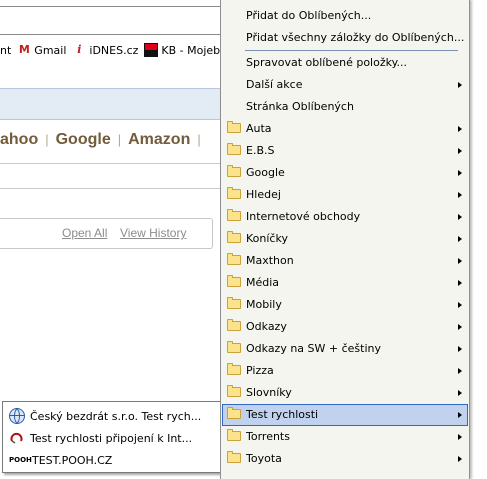 The width and height of the screenshot is (487, 479). What do you see at coordinates (351, 50) in the screenshot?
I see `menu-separator` at bounding box center [351, 50].